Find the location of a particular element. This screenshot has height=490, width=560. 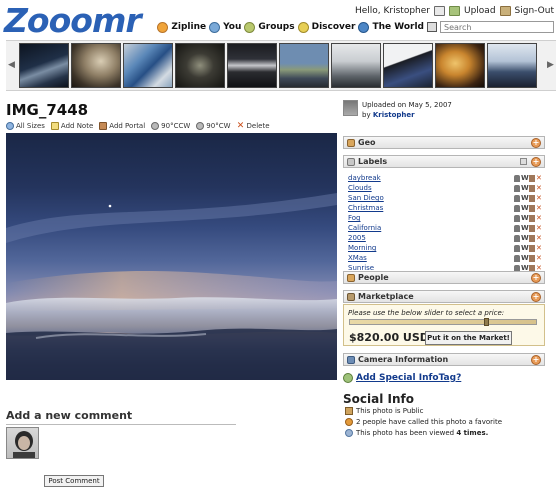

rotate-ccw-button: 90°CCW is located at coordinates (170, 126).